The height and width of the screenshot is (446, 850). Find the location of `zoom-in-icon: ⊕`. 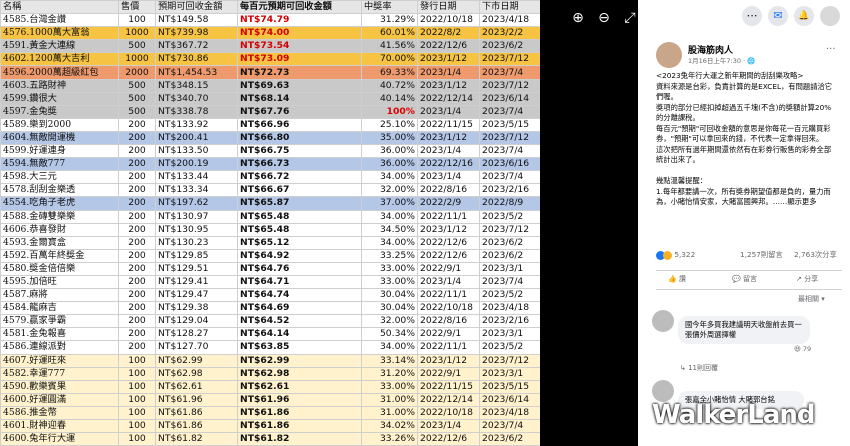

zoom-in-icon: ⊕ is located at coordinates (578, 18).